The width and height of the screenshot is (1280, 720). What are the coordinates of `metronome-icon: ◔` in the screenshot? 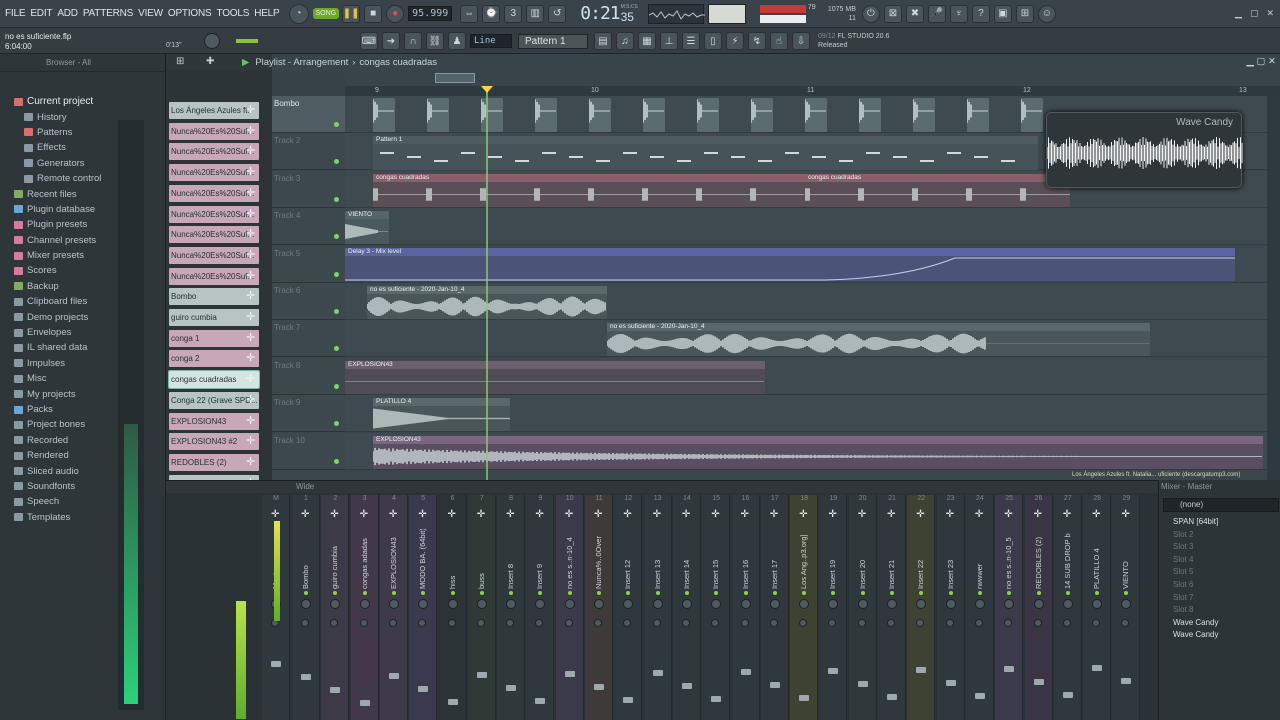 It's located at (298, 13).